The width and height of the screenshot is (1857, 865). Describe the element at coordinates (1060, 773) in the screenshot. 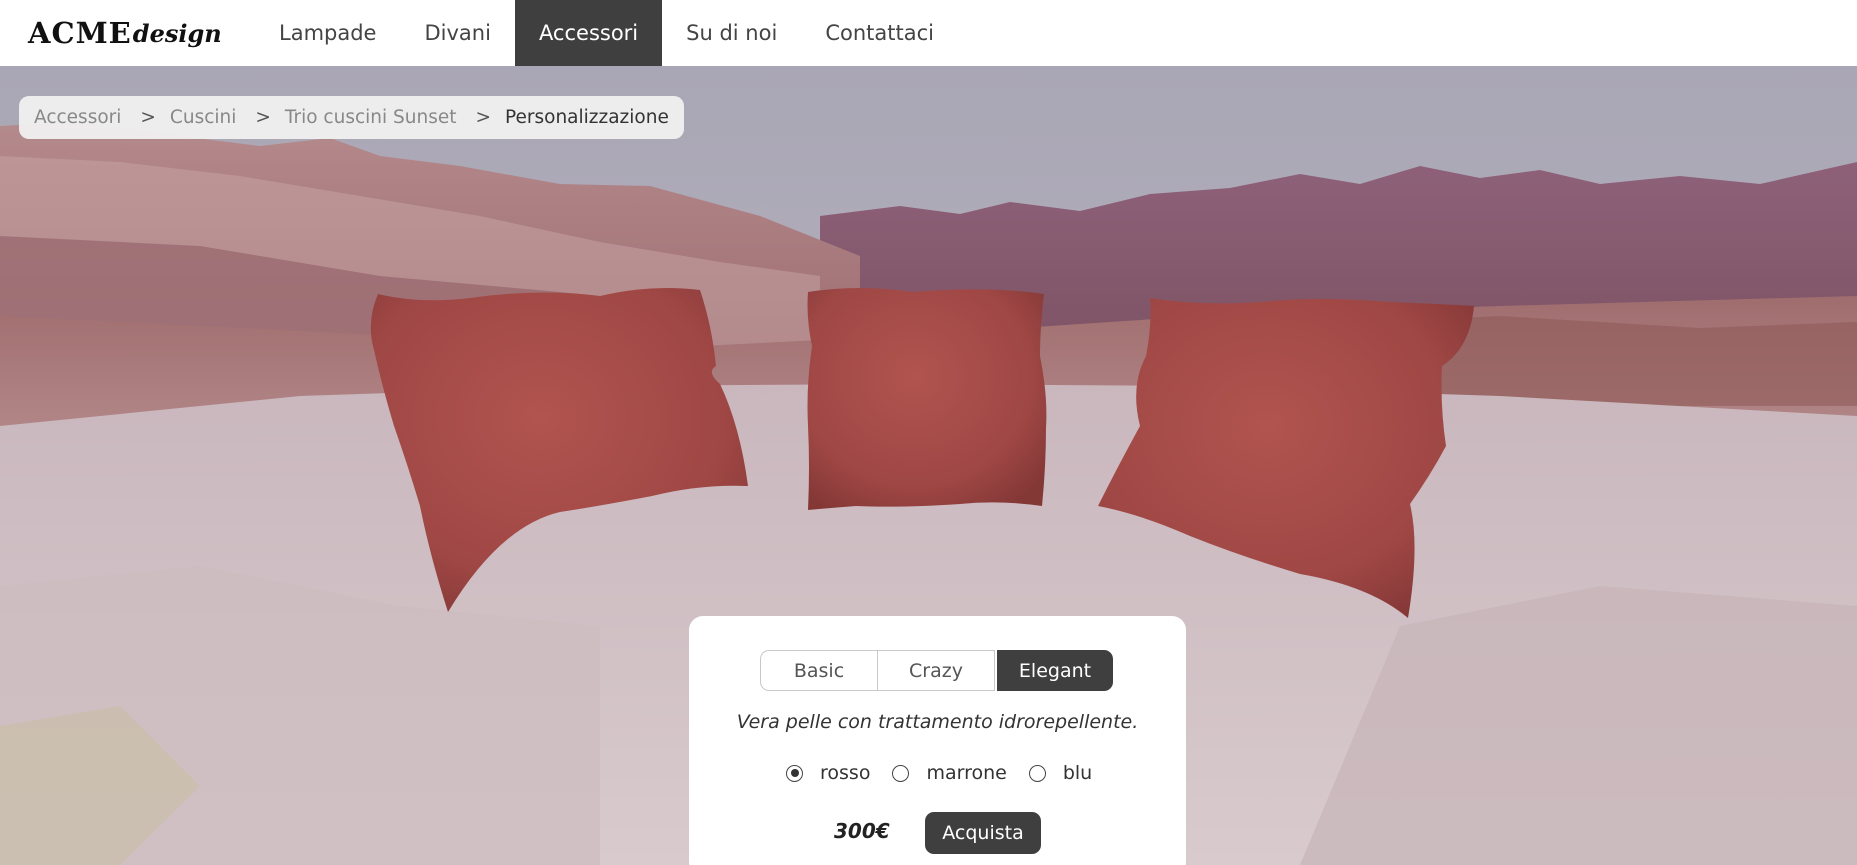

I see `color-option-blu: blu` at that location.